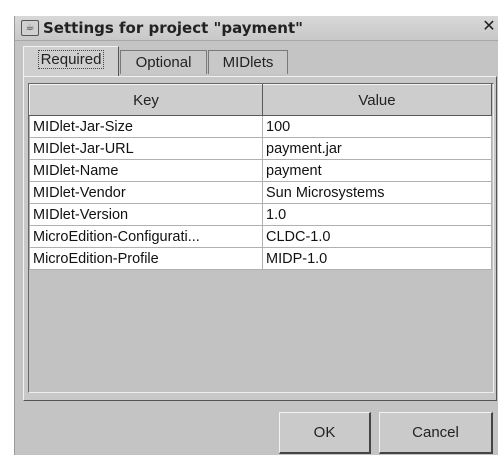 Image resolution: width=498 pixels, height=455 pixels. What do you see at coordinates (146, 214) in the screenshot?
I see `key-cell: MIDlet-Version` at bounding box center [146, 214].